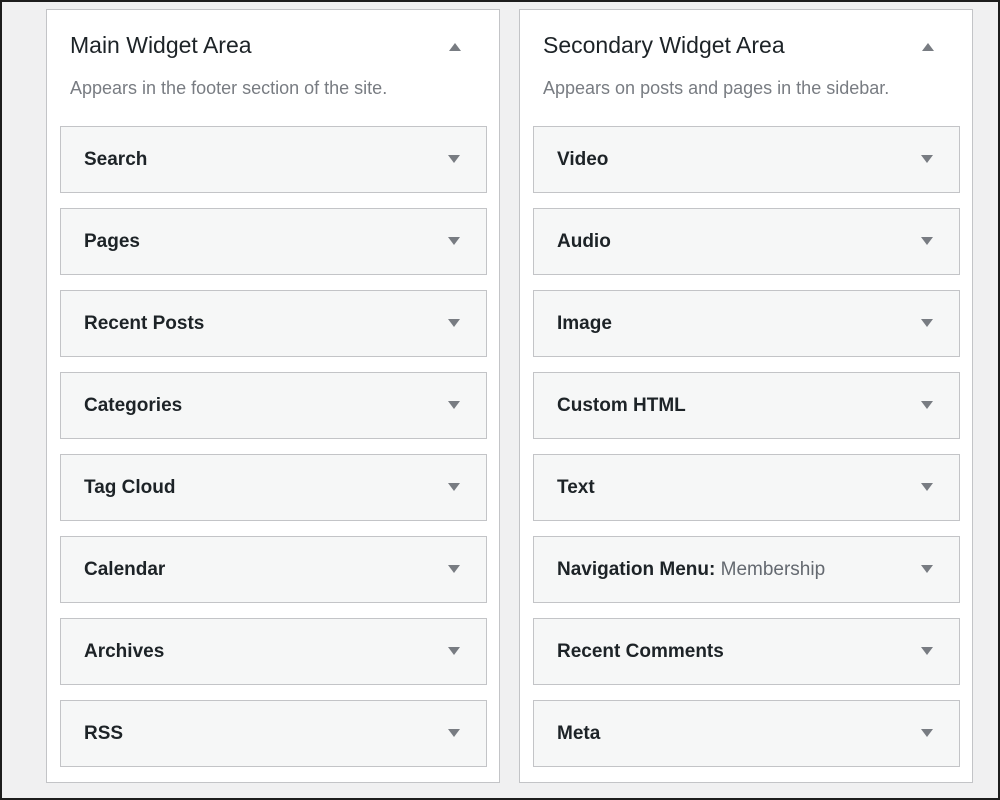 The height and width of the screenshot is (800, 1000). Describe the element at coordinates (746, 405) in the screenshot. I see `widget-item: Custom HTML` at that location.